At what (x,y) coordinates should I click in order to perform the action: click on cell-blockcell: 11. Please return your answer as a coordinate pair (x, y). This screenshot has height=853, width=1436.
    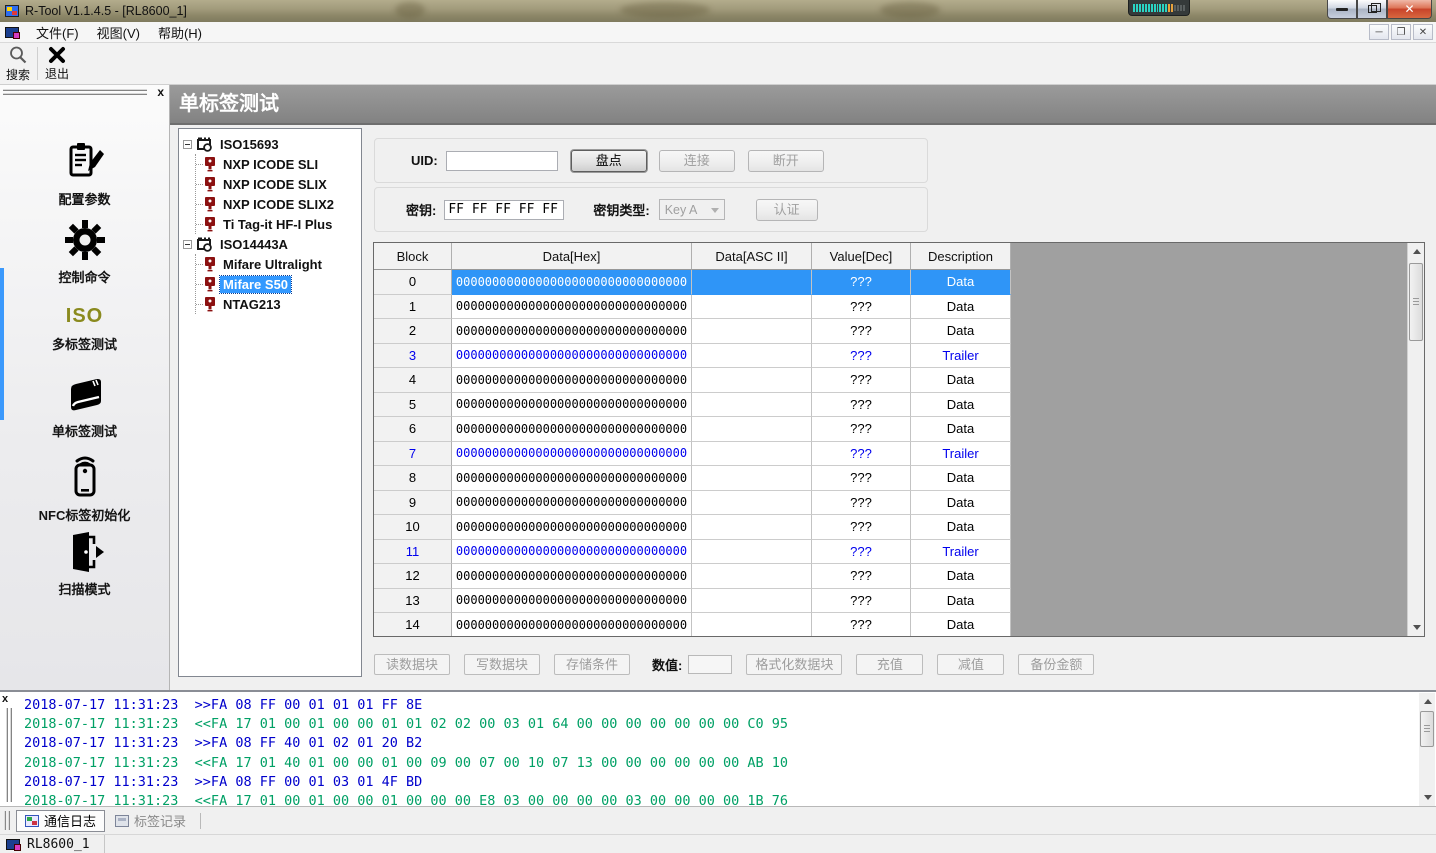
    Looking at the image, I should click on (413, 551).